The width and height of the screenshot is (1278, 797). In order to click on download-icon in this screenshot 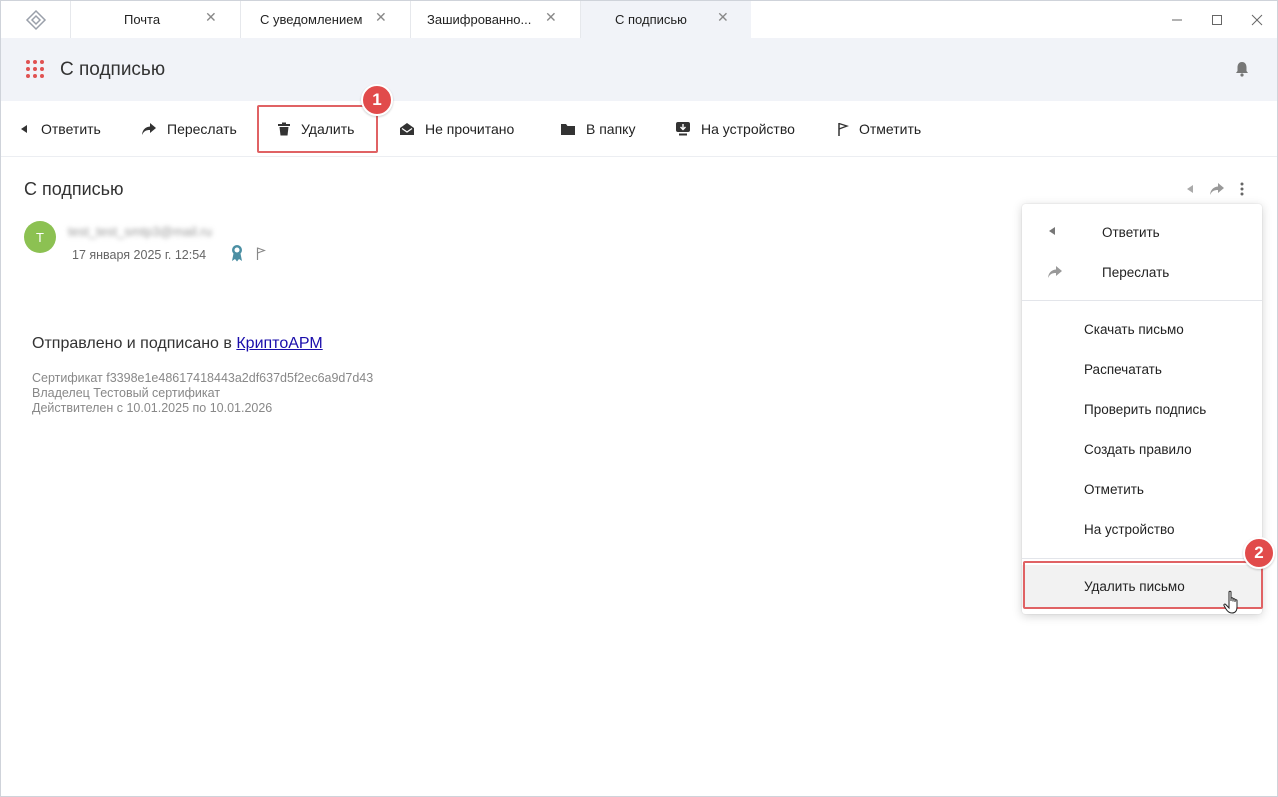, I will do `click(683, 129)`.